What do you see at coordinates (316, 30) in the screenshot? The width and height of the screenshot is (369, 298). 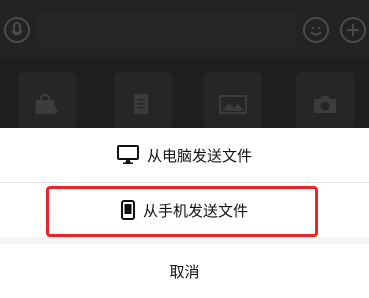 I see `emoji-icon` at bounding box center [316, 30].